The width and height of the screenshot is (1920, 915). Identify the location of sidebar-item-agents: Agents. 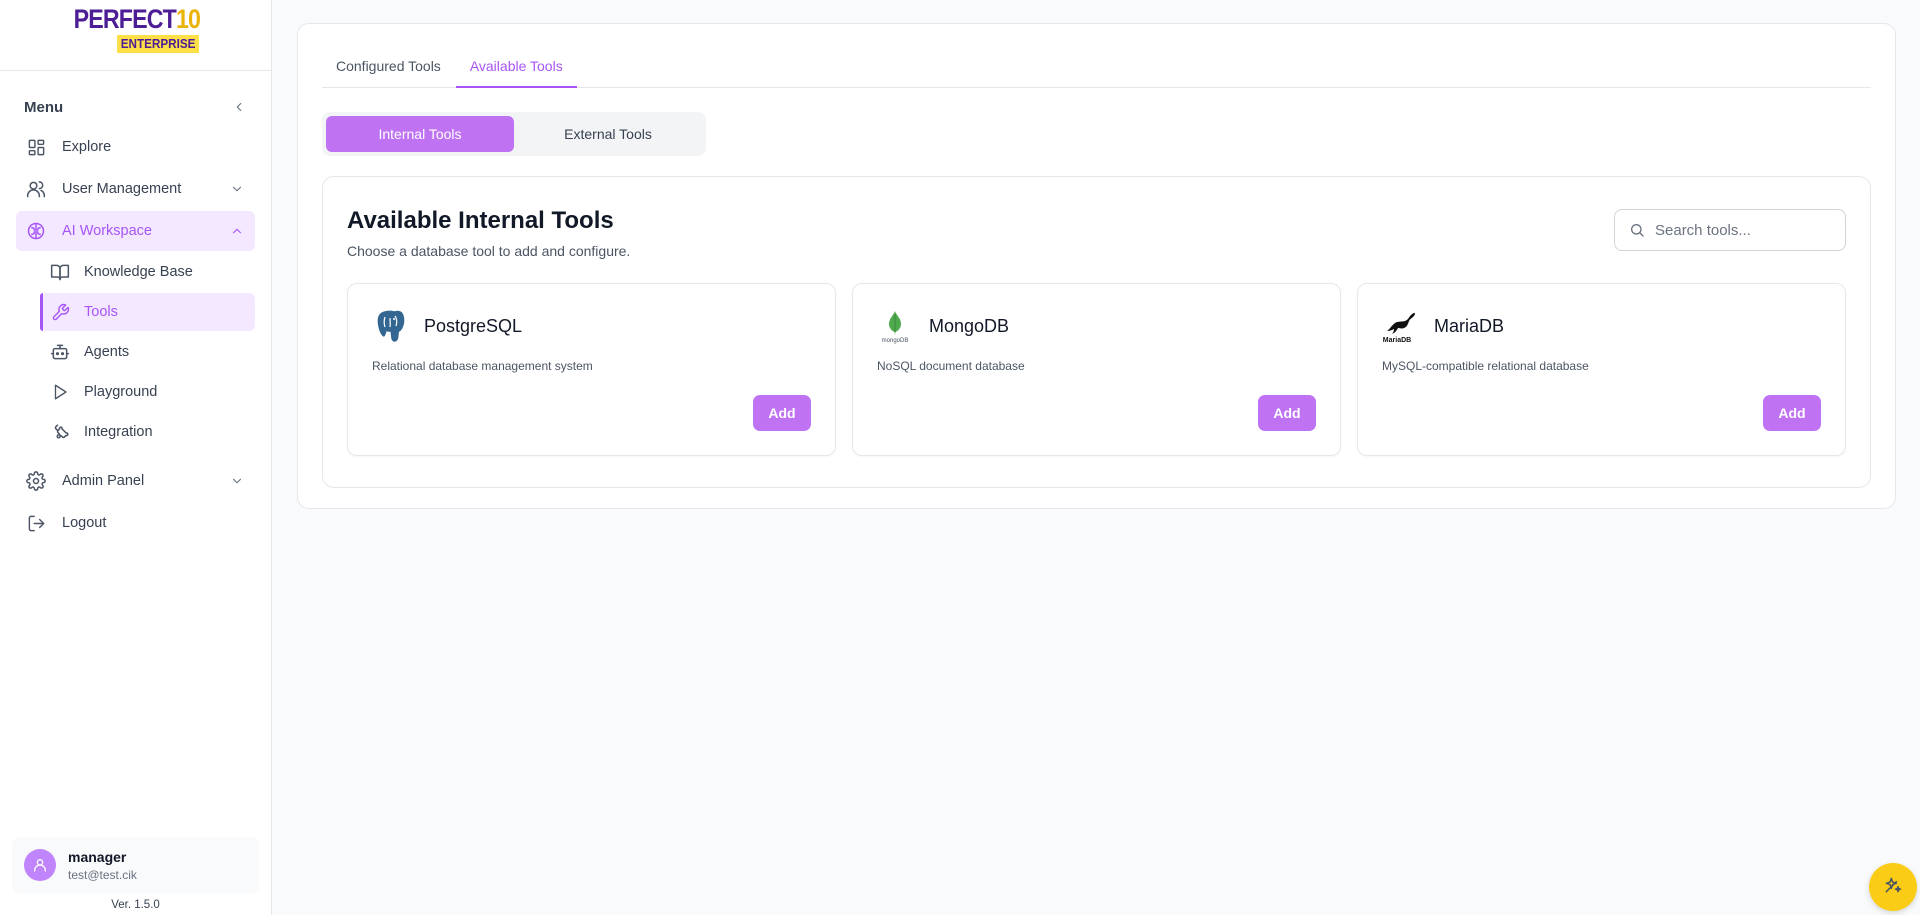
(147, 352).